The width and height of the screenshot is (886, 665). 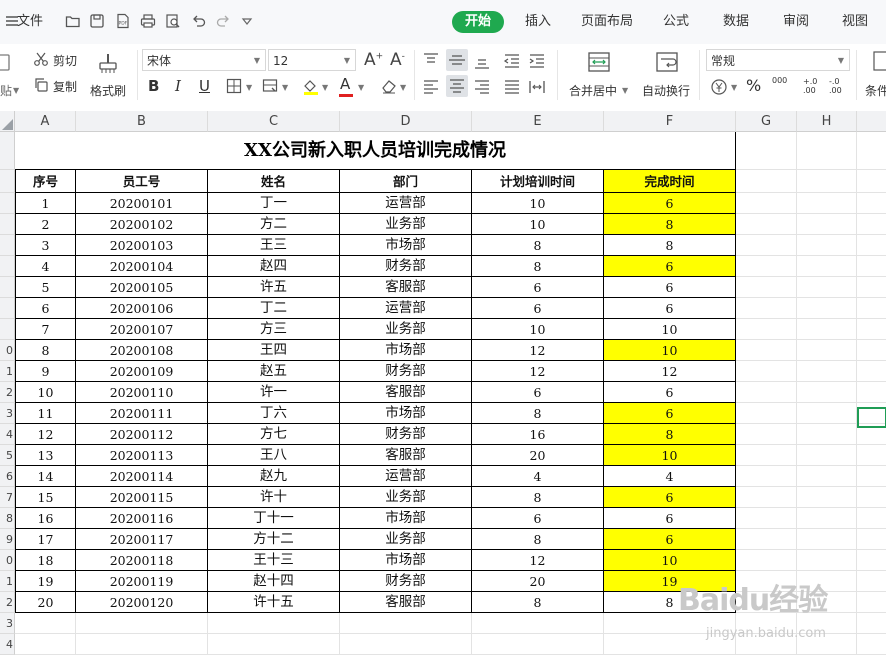 What do you see at coordinates (607, 22) in the screenshot?
I see `tab-page-layout: 页面布局` at bounding box center [607, 22].